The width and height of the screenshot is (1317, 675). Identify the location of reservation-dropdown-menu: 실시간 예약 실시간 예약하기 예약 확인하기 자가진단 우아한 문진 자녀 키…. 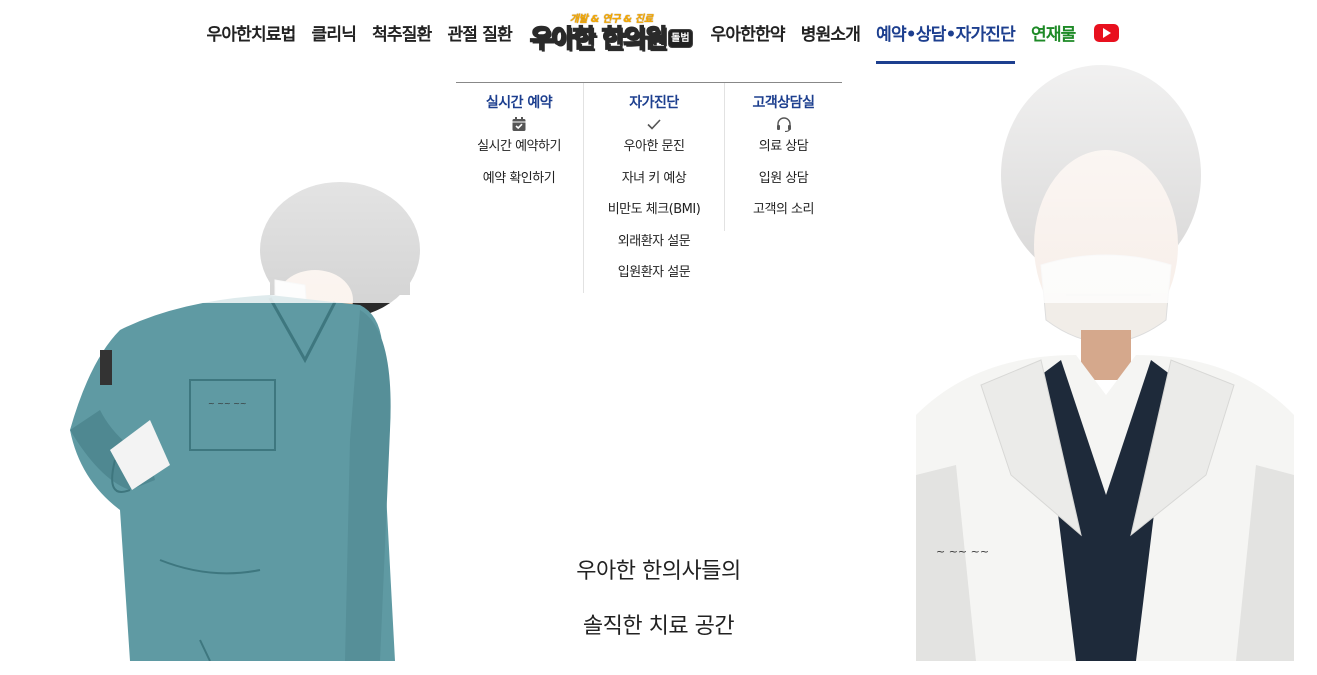
(649, 188).